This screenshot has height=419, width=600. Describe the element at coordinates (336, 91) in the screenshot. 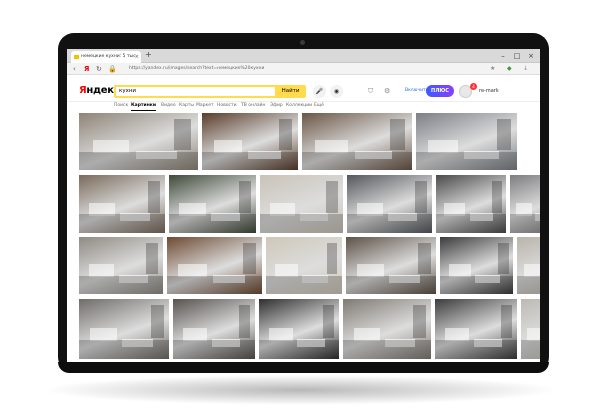

I see `camera-icon: ◉` at that location.